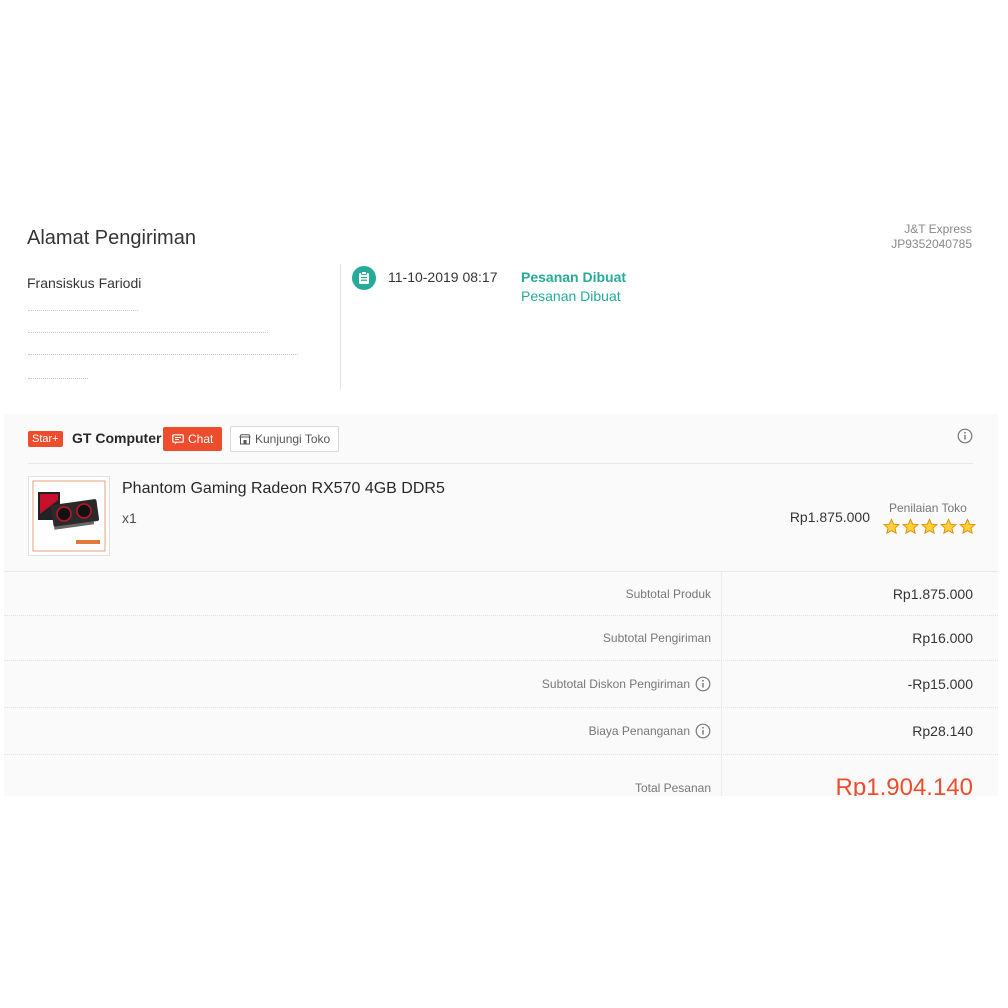 The image size is (1008, 1008). I want to click on product-price: Rp1.875.000, so click(829, 517).